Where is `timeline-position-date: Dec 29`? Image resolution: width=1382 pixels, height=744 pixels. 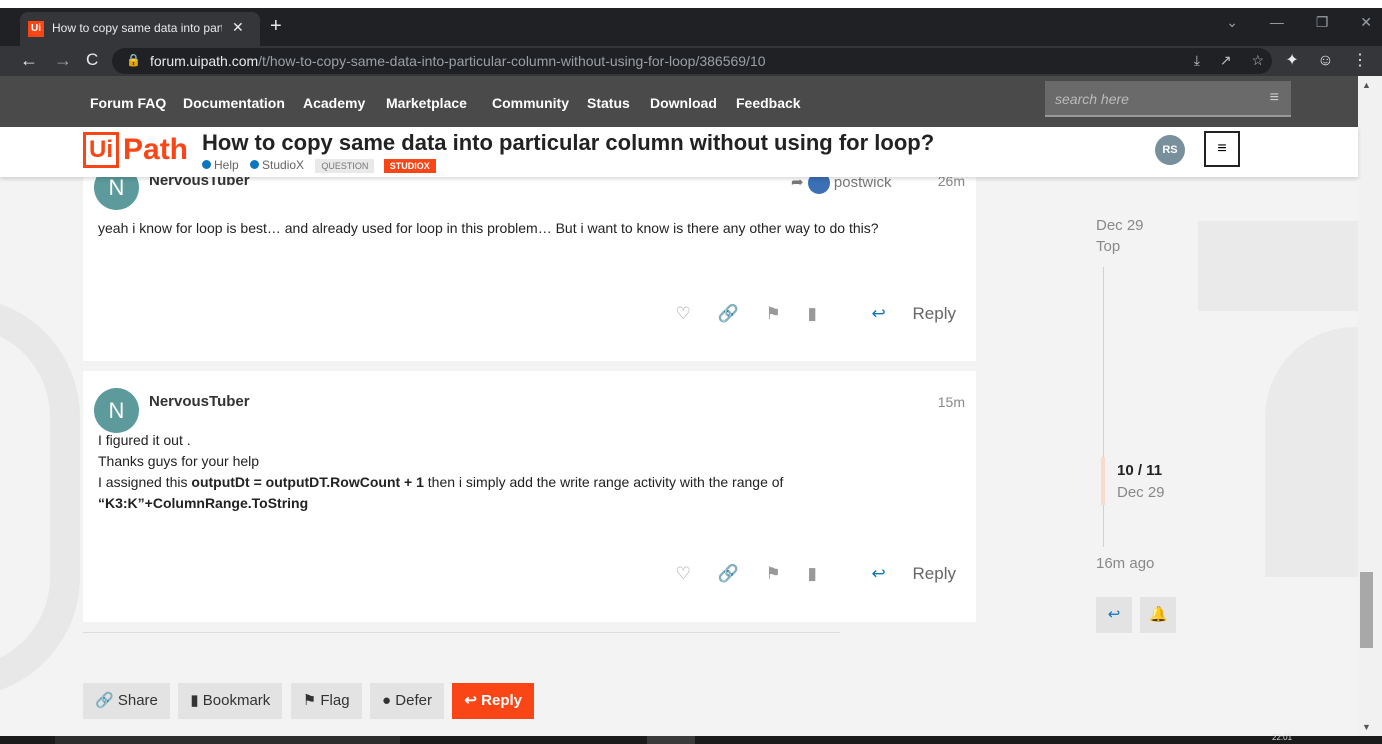 timeline-position-date: Dec 29 is located at coordinates (1141, 492).